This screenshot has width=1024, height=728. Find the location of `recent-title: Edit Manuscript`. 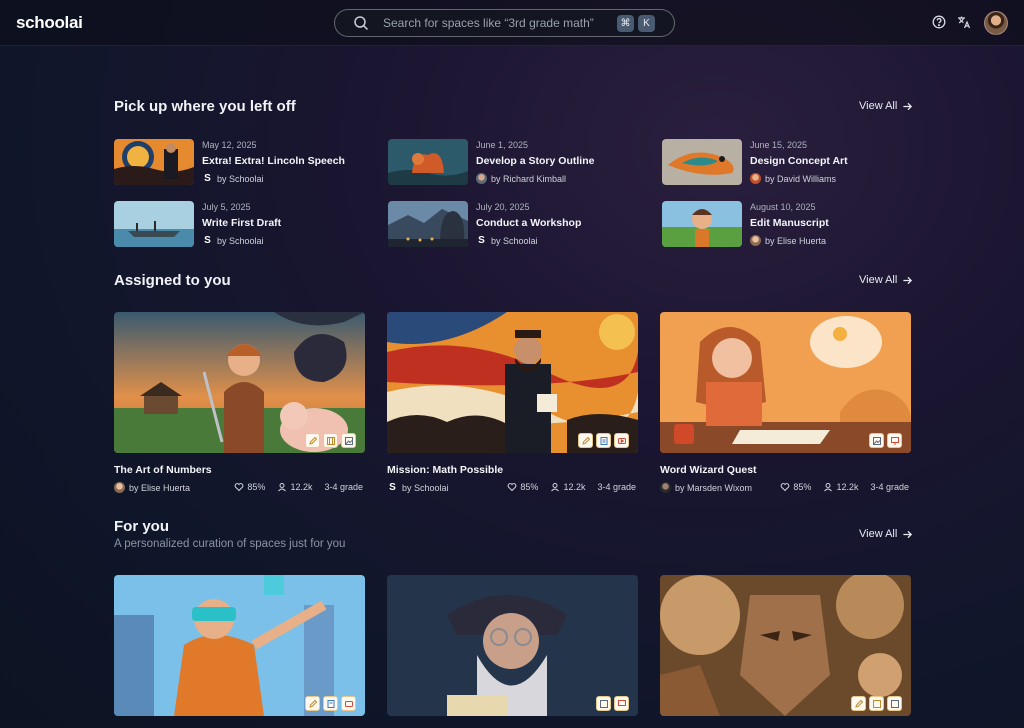

recent-title: Edit Manuscript is located at coordinates (789, 223).